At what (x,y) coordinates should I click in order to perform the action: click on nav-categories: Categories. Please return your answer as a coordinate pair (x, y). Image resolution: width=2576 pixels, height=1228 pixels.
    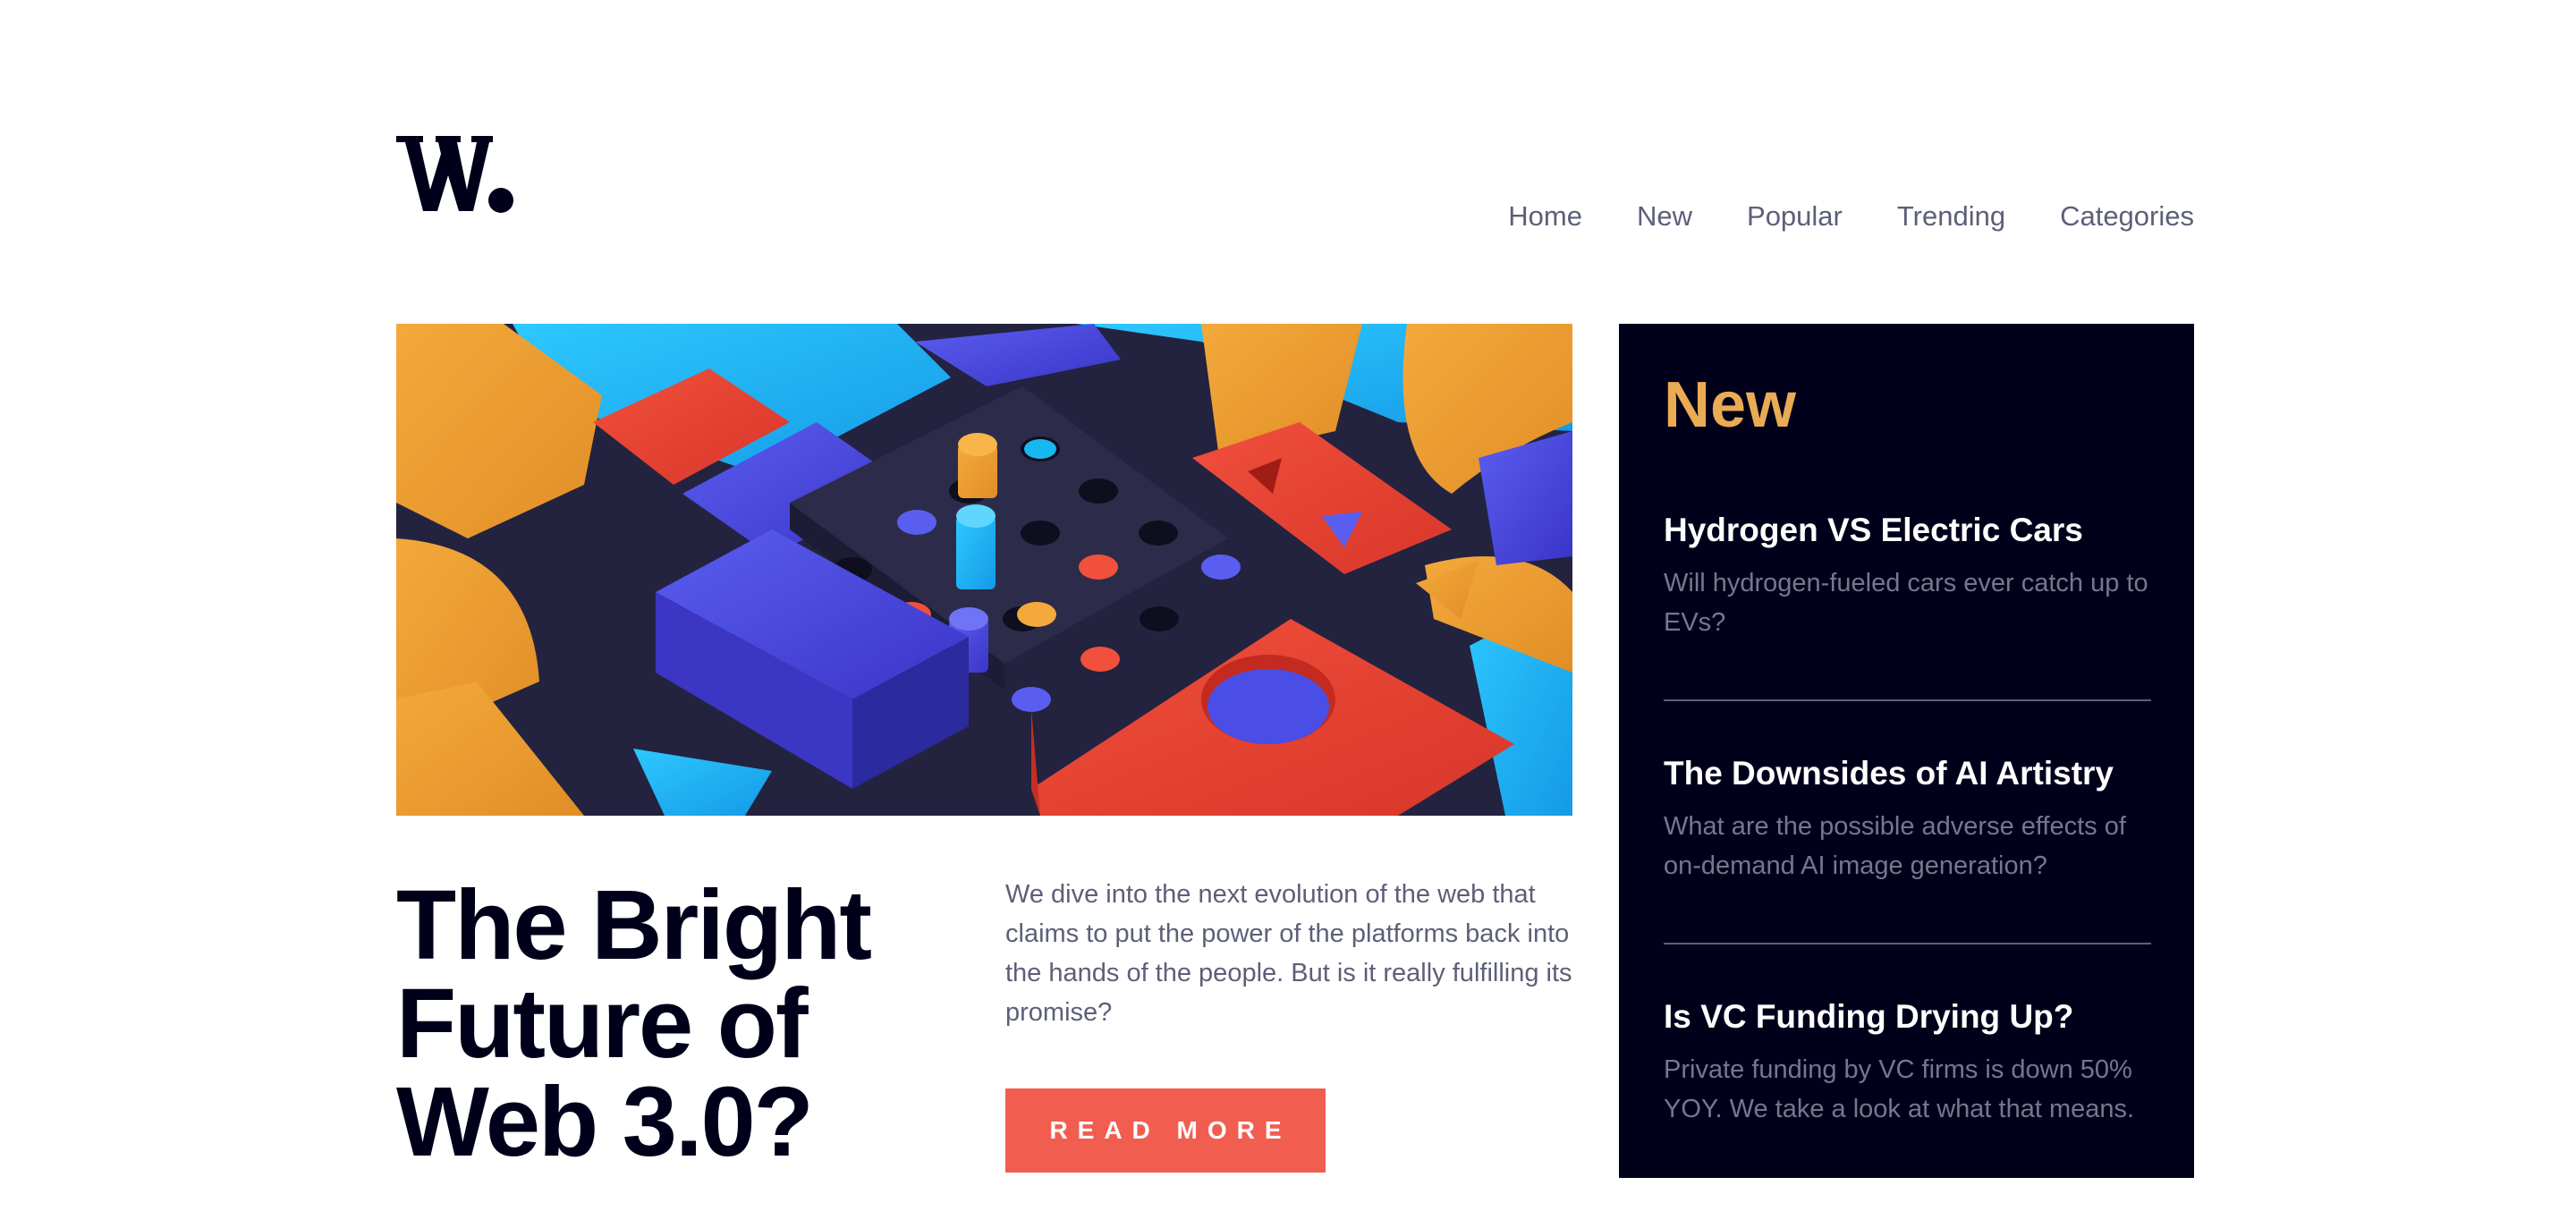
    Looking at the image, I should click on (2127, 216).